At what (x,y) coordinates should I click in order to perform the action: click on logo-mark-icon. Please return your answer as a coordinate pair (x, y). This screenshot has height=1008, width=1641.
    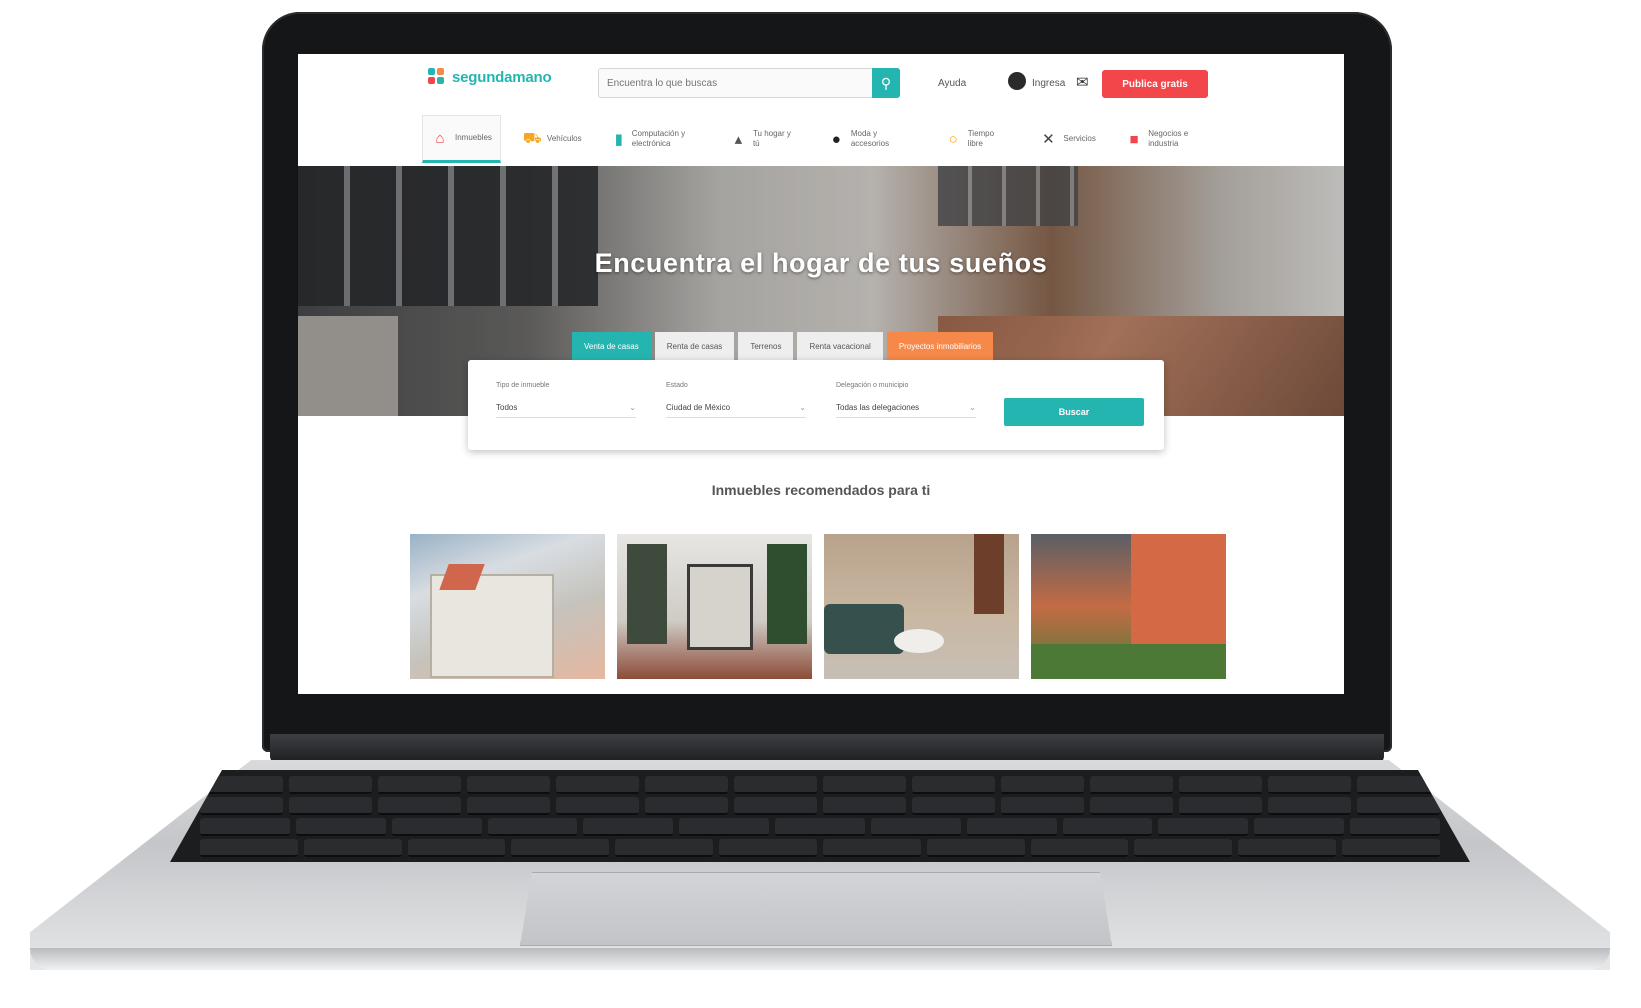
    Looking at the image, I should click on (437, 77).